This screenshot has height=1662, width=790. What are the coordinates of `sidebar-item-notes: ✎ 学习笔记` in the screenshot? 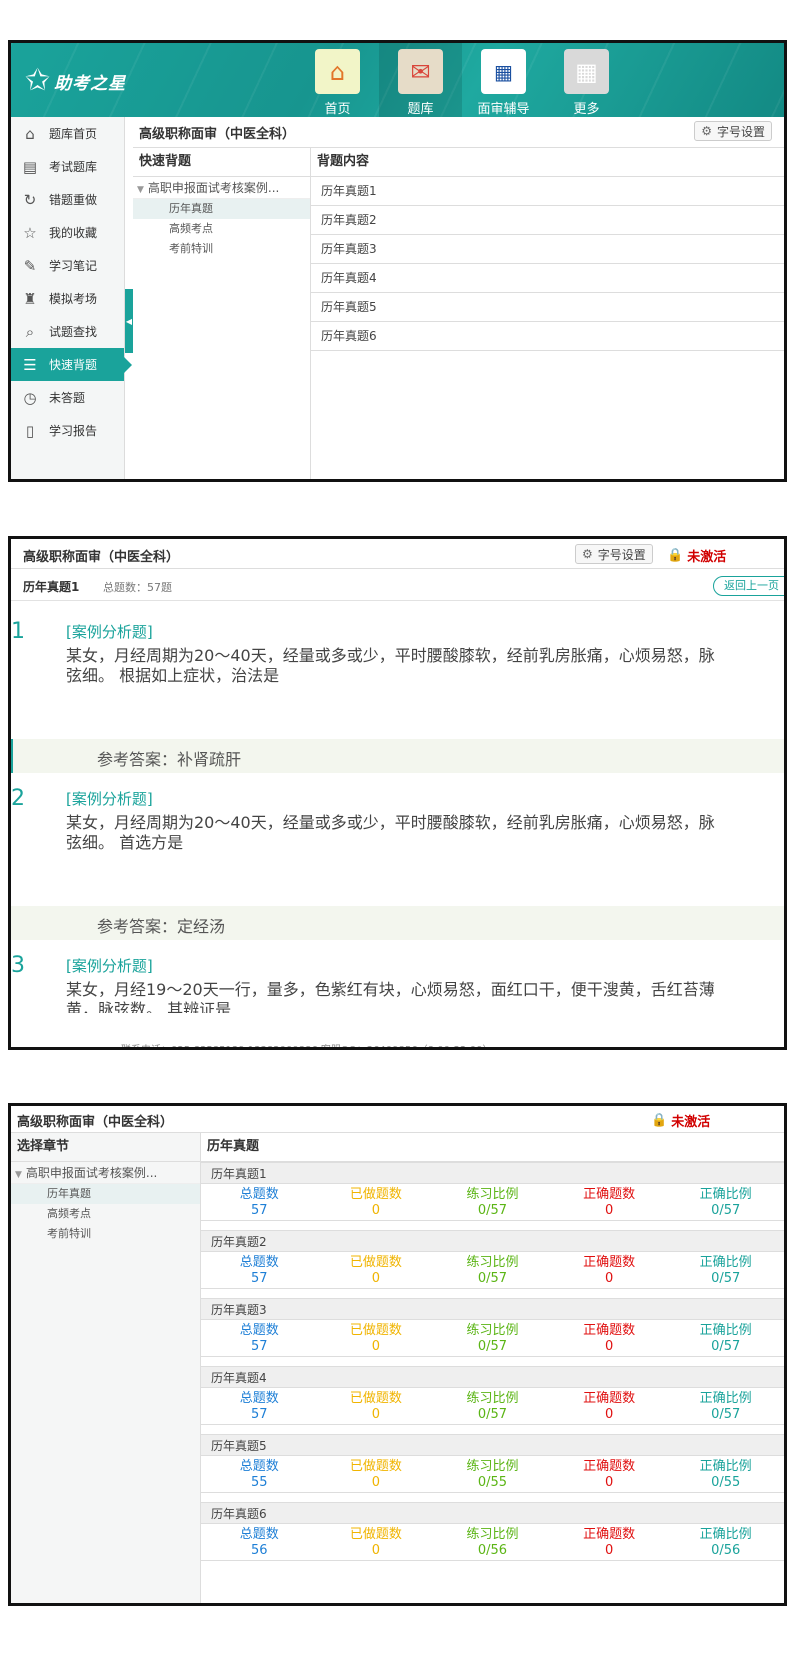 It's located at (67, 265).